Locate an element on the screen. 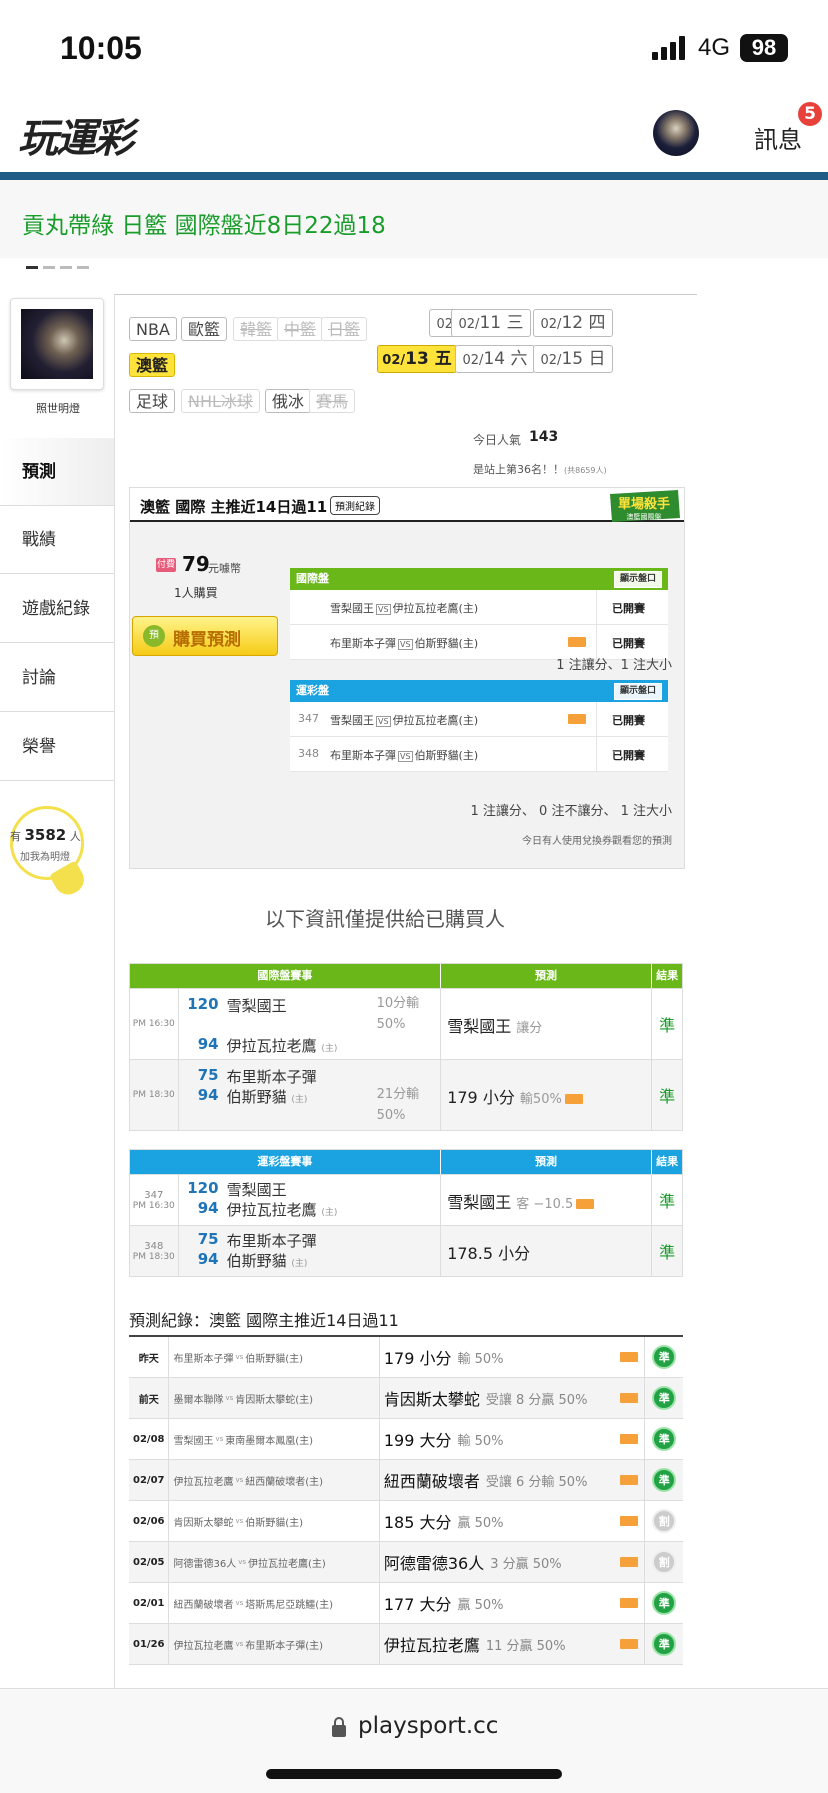  buyer-count: 1人購買 is located at coordinates (196, 593).